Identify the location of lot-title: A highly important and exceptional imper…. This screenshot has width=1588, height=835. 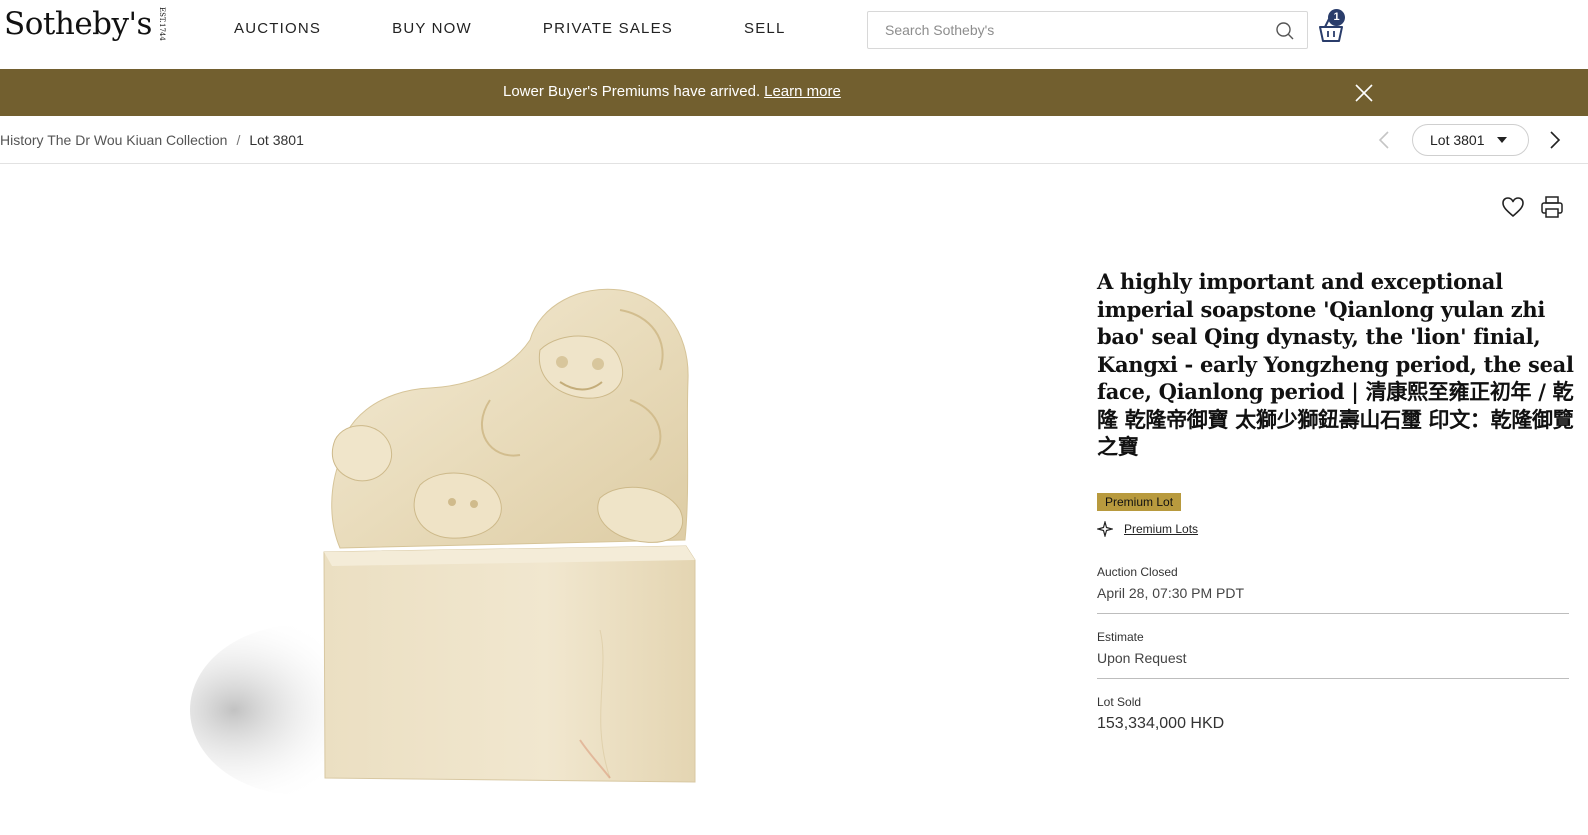
(1335, 364).